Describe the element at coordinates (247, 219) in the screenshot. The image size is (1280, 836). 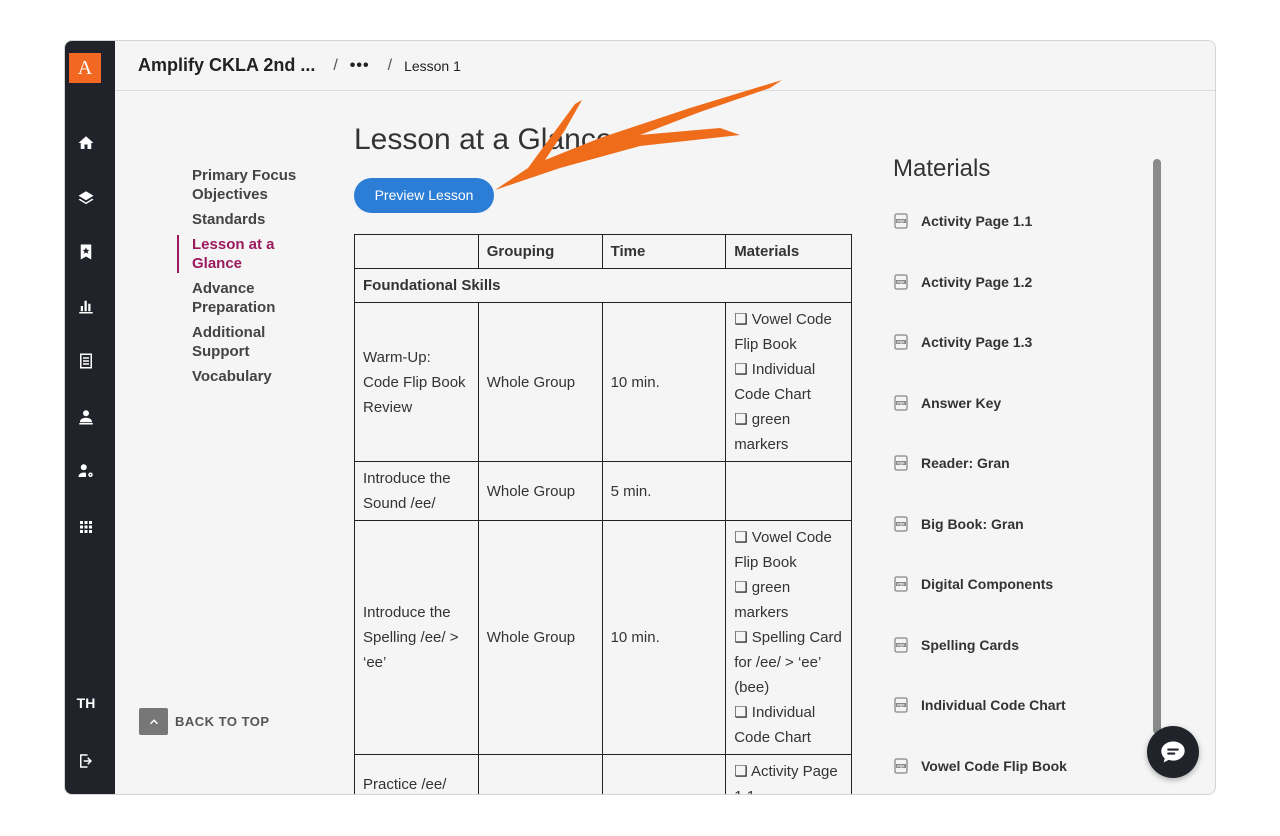
I see `toc-item-standards: Standards` at that location.